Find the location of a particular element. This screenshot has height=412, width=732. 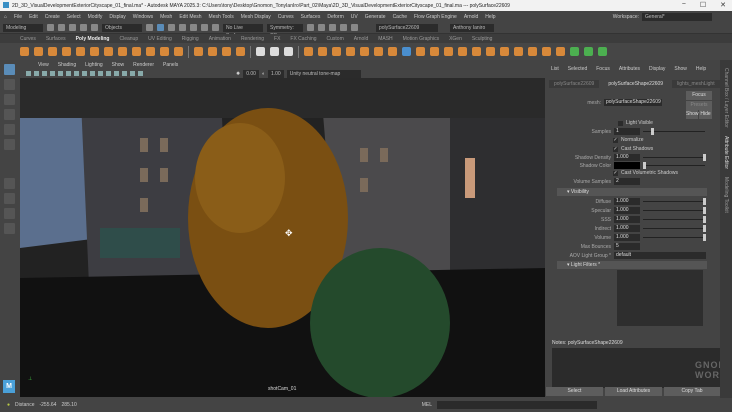

four-view-layout-icon is located at coordinates (9, 198).